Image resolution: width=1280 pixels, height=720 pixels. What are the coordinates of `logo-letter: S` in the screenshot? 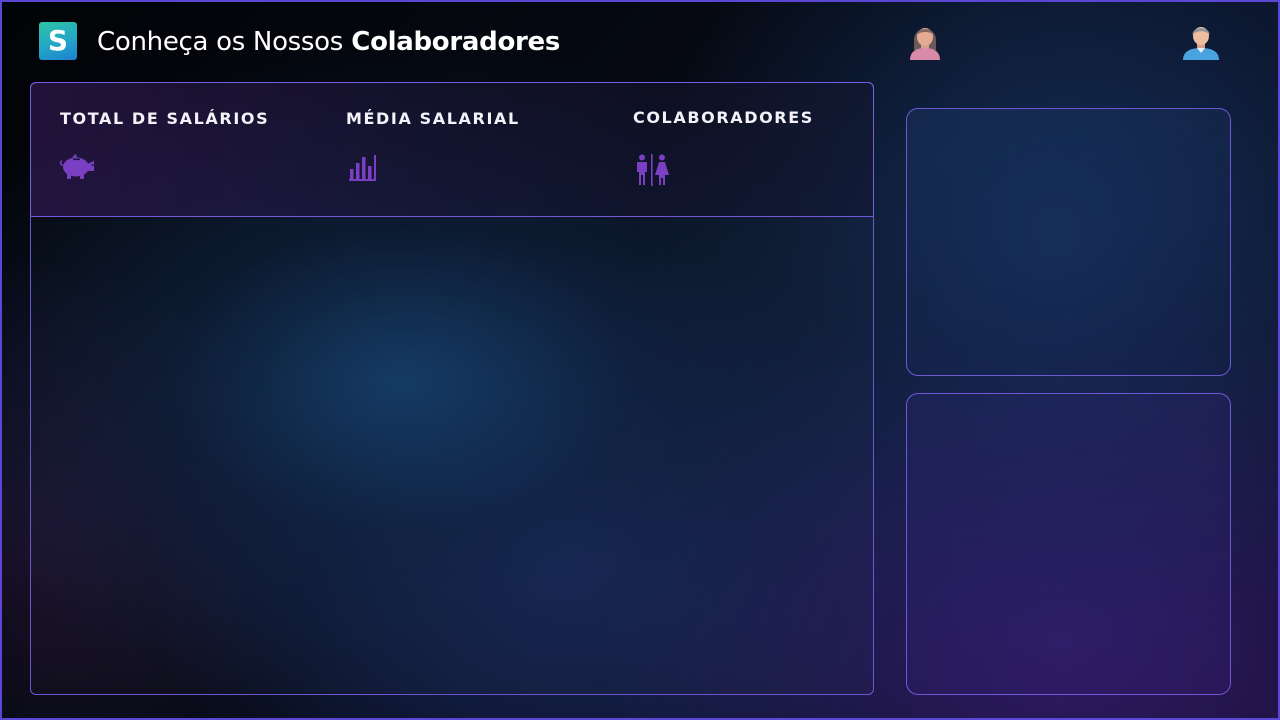 It's located at (58, 40).